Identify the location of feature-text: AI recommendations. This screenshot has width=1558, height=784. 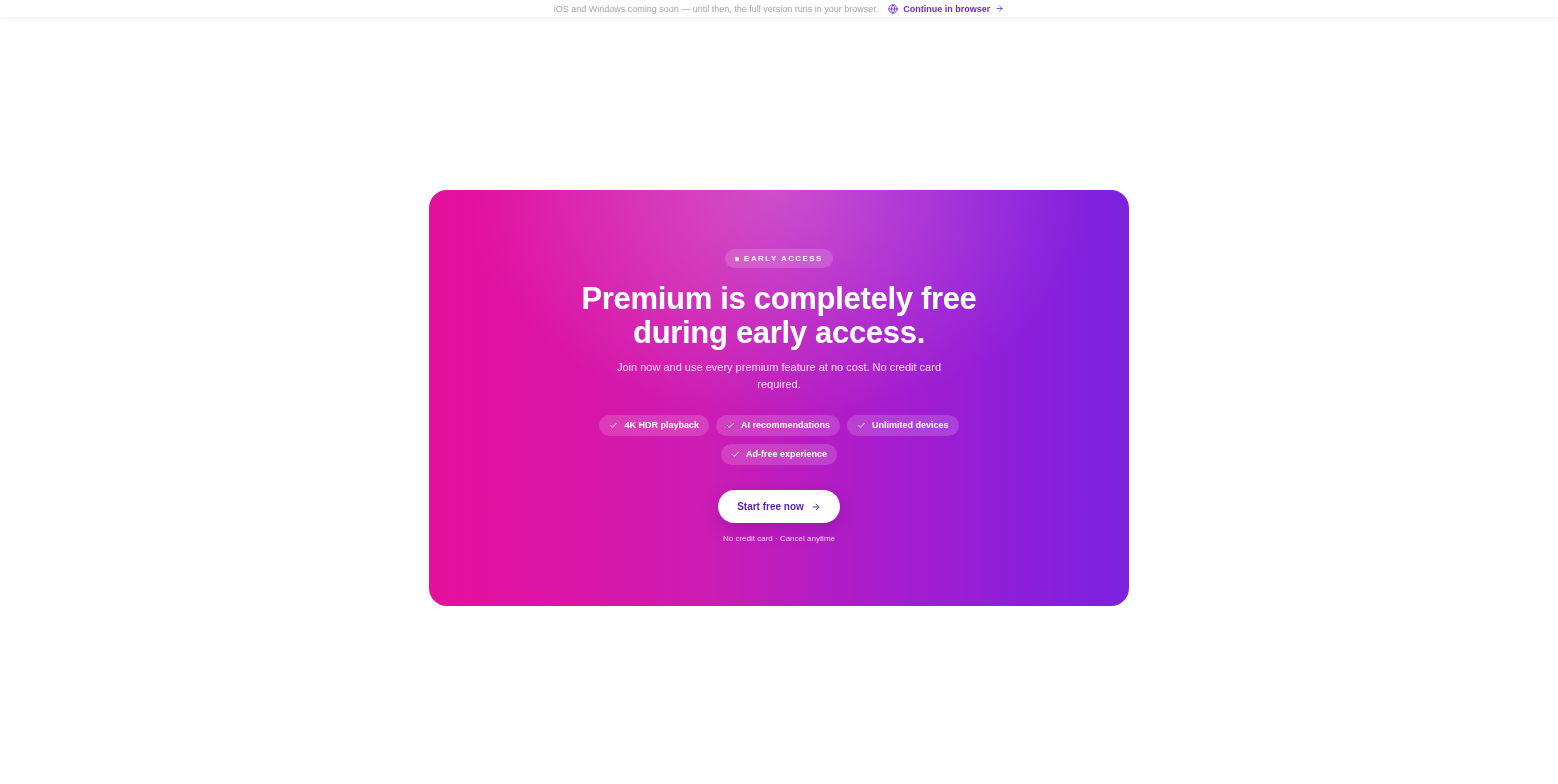
(785, 425).